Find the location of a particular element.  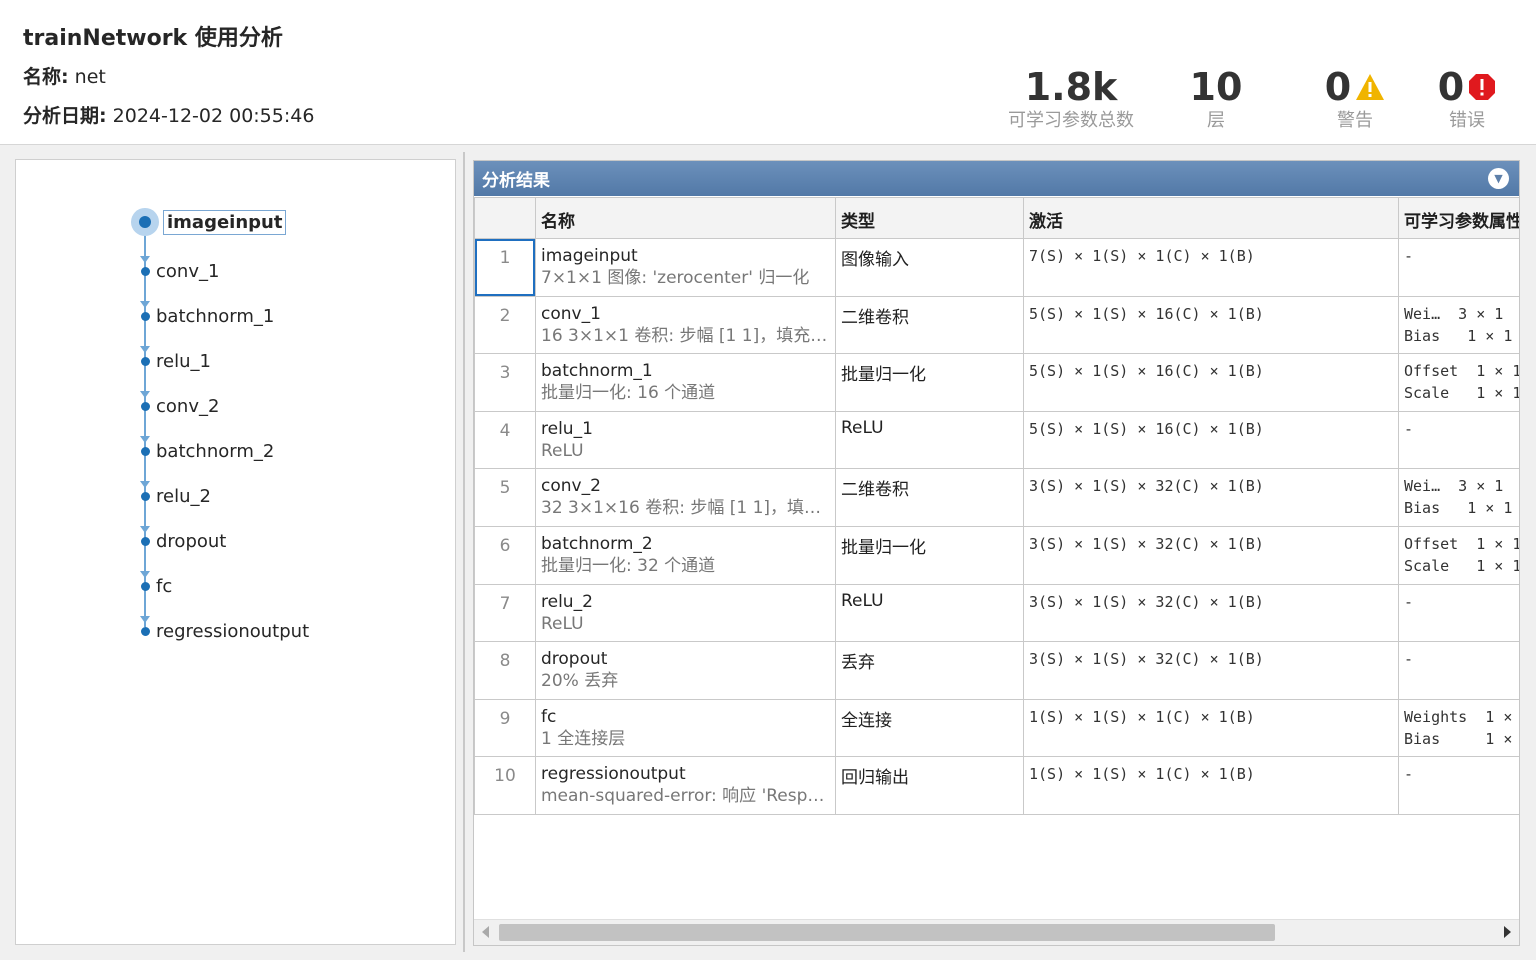

network-name: 名称: net is located at coordinates (64, 75).